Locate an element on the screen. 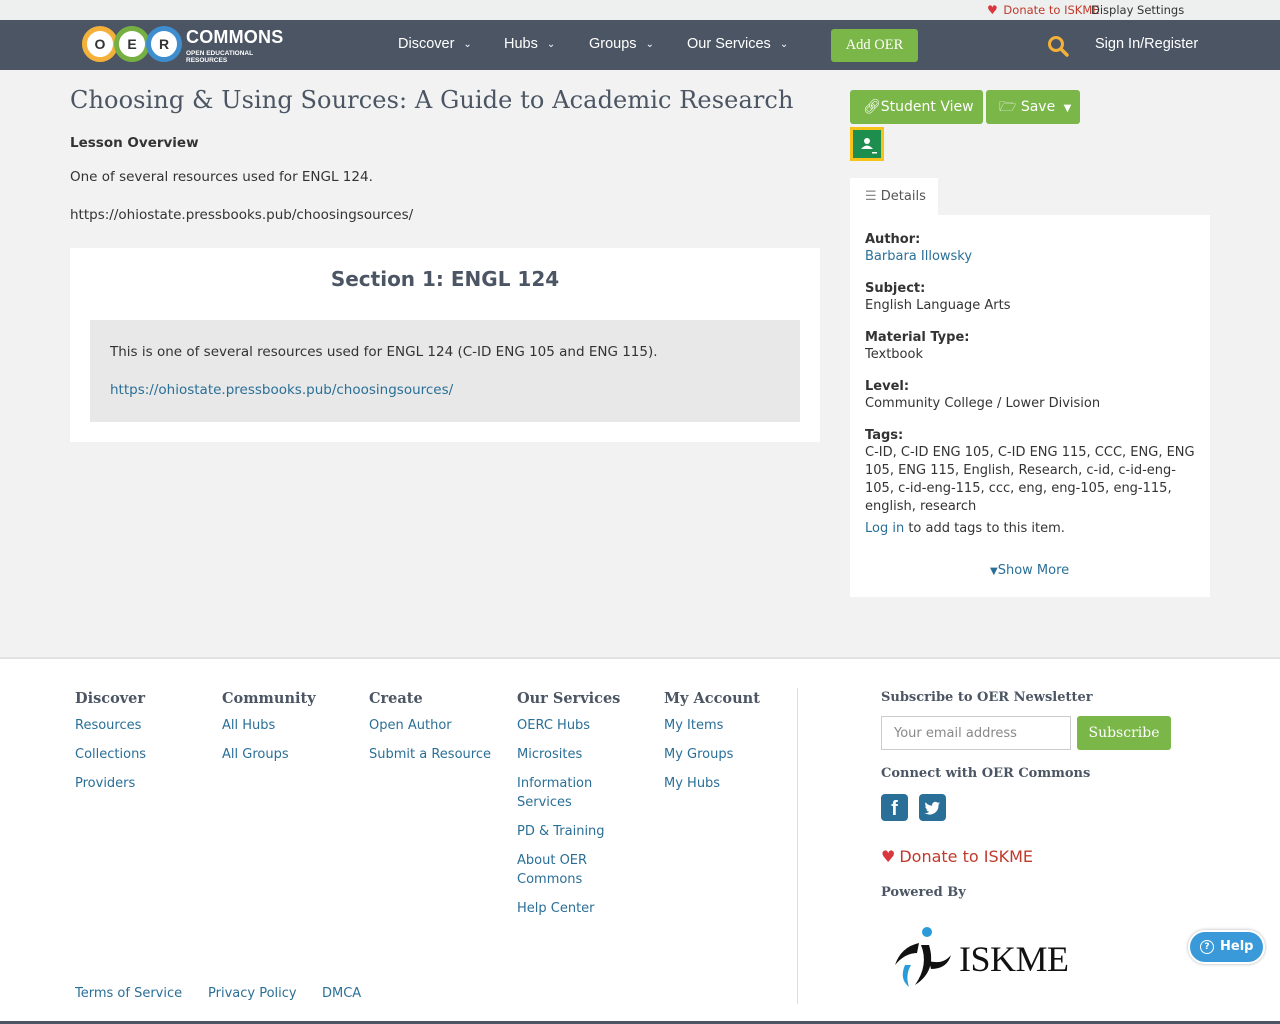 The width and height of the screenshot is (1280, 1024). caret-down-icon: ▼ is located at coordinates (1067, 108).